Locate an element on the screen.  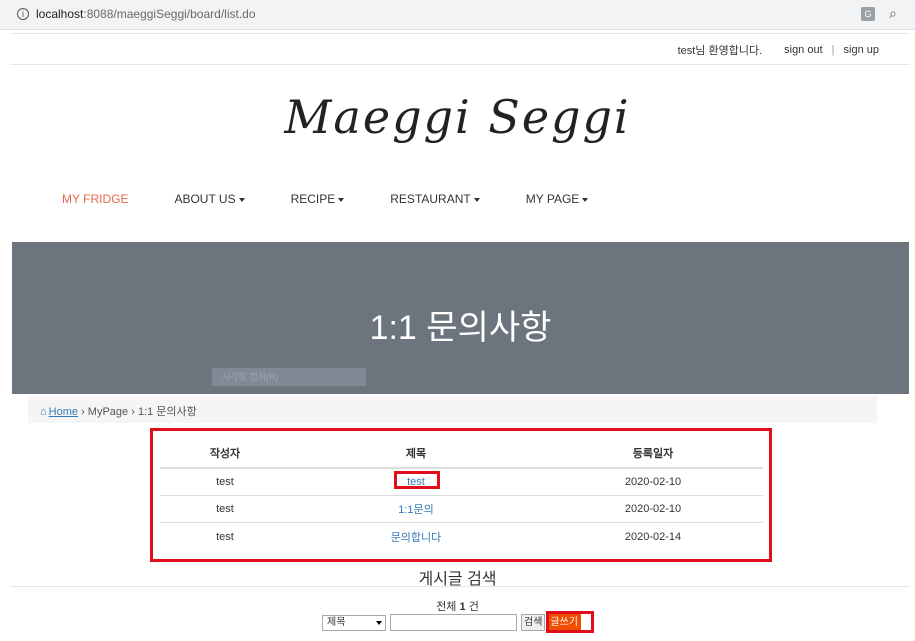
cell-title: 1:1문의 is located at coordinates (416, 509).